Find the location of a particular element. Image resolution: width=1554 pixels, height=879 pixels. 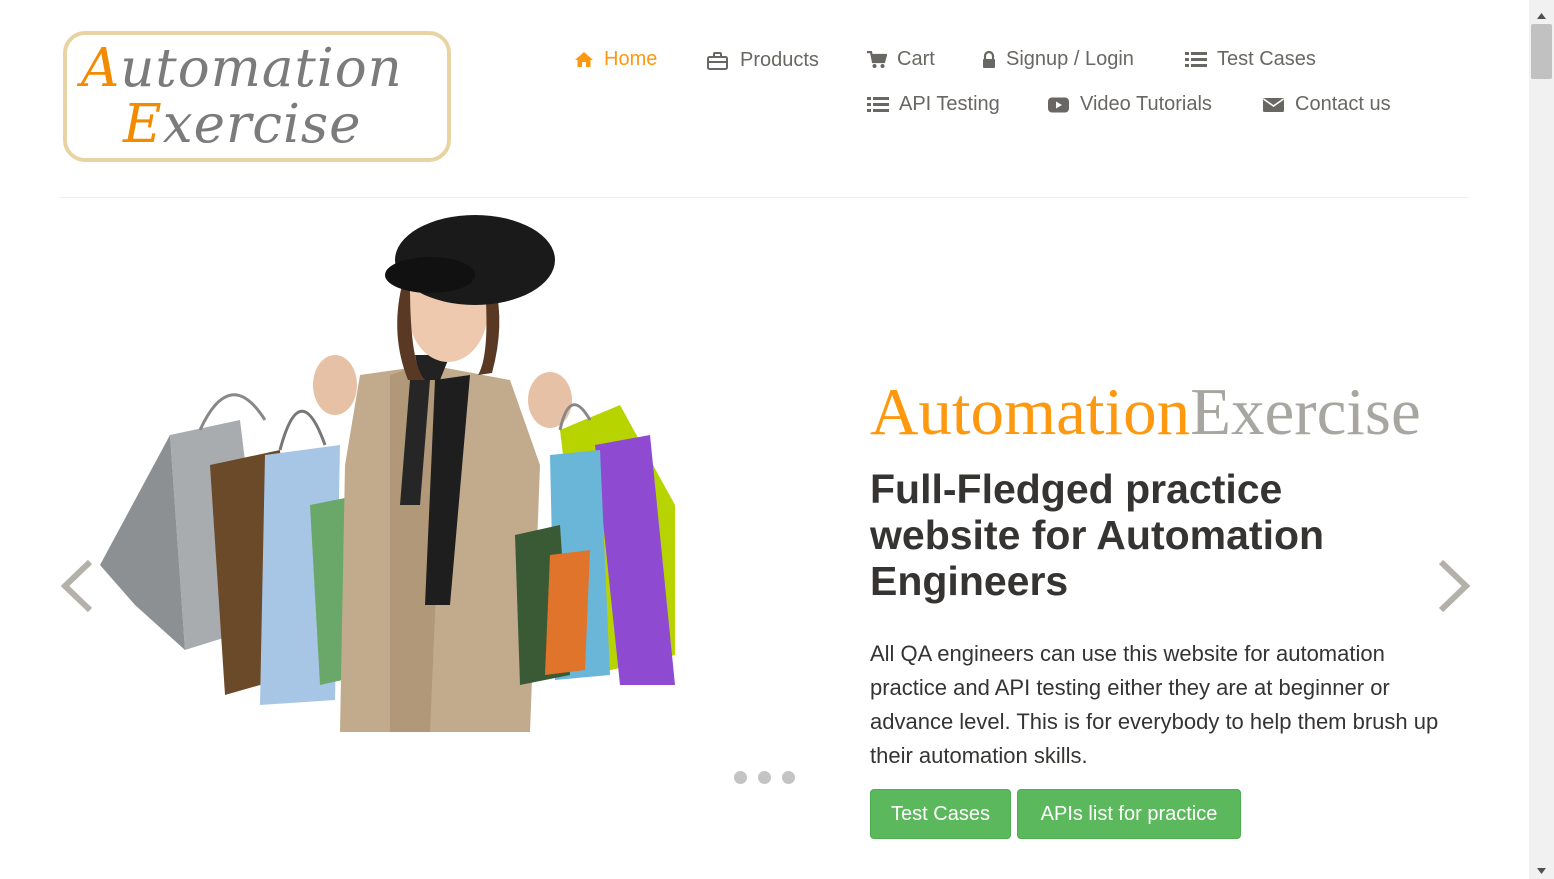

nav-signup-login: Signup / Login is located at coordinates (1058, 59).